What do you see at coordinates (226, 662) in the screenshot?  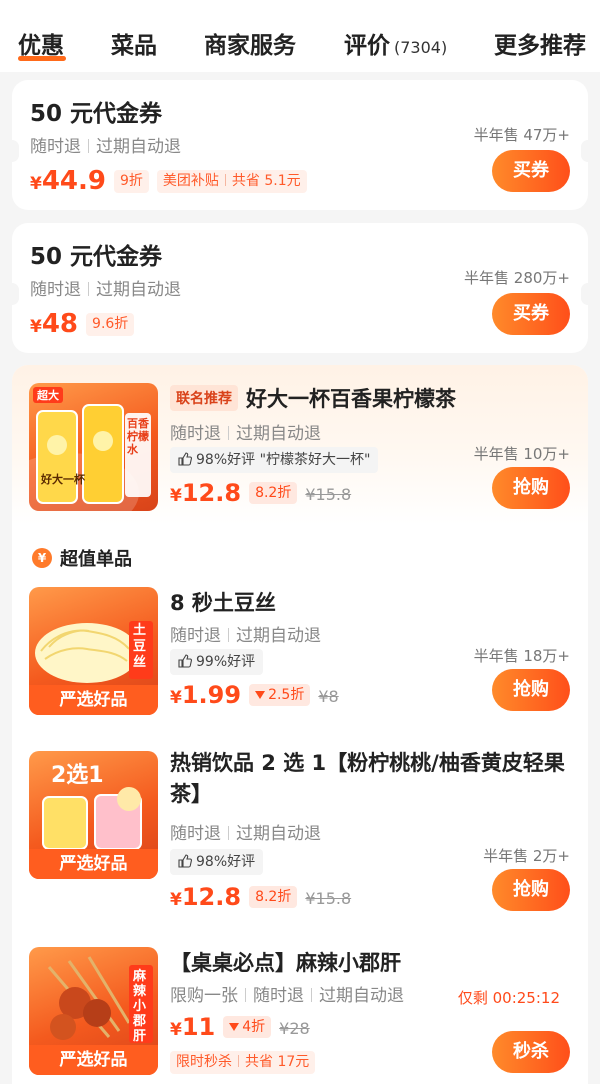 I see `rating-text: 99%好评` at bounding box center [226, 662].